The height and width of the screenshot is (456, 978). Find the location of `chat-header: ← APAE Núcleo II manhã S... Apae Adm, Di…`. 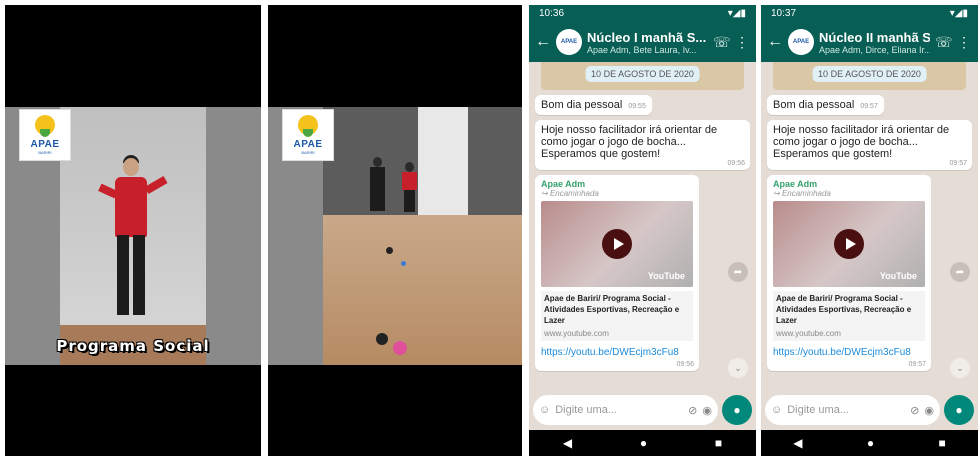

chat-header: ← APAE Núcleo II manhã S... Apae Adm, Di… is located at coordinates (869, 42).